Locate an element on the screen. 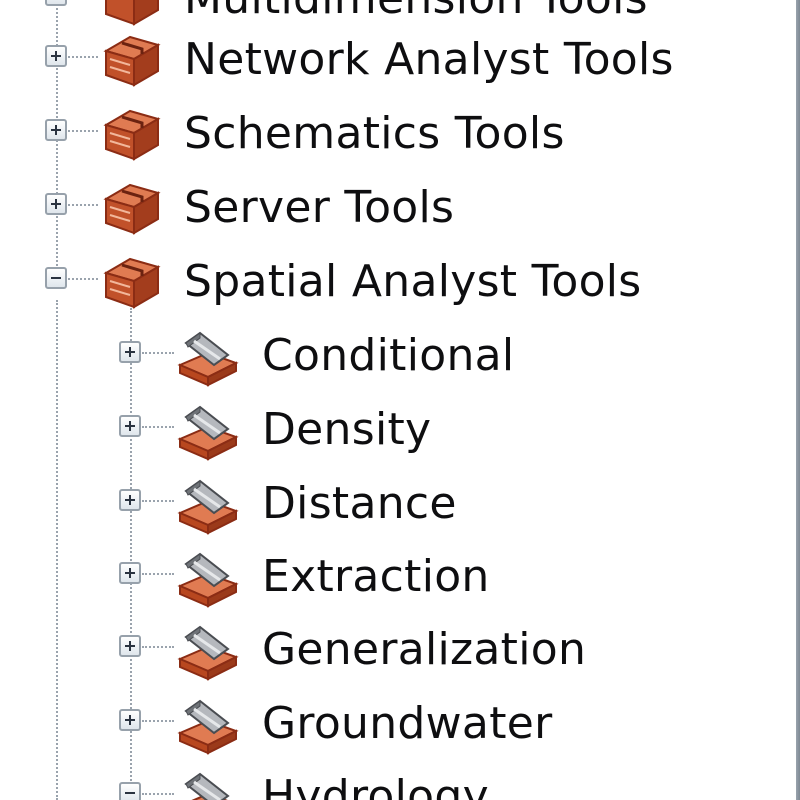 This screenshot has height=800, width=800. tree-frame-border is located at coordinates (798, 400).